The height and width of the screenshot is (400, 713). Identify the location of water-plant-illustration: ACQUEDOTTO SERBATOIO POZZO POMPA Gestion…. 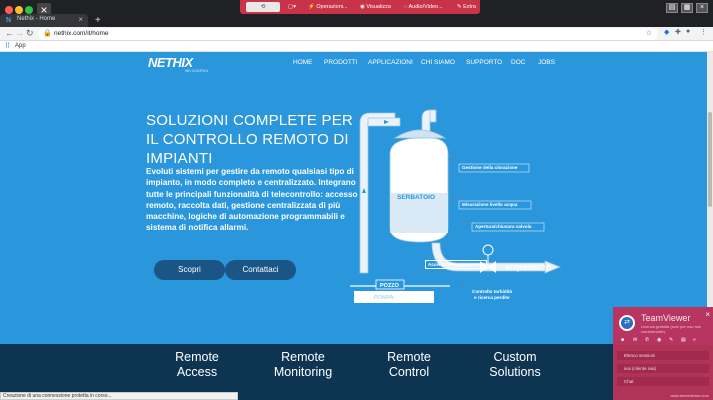
(456, 206).